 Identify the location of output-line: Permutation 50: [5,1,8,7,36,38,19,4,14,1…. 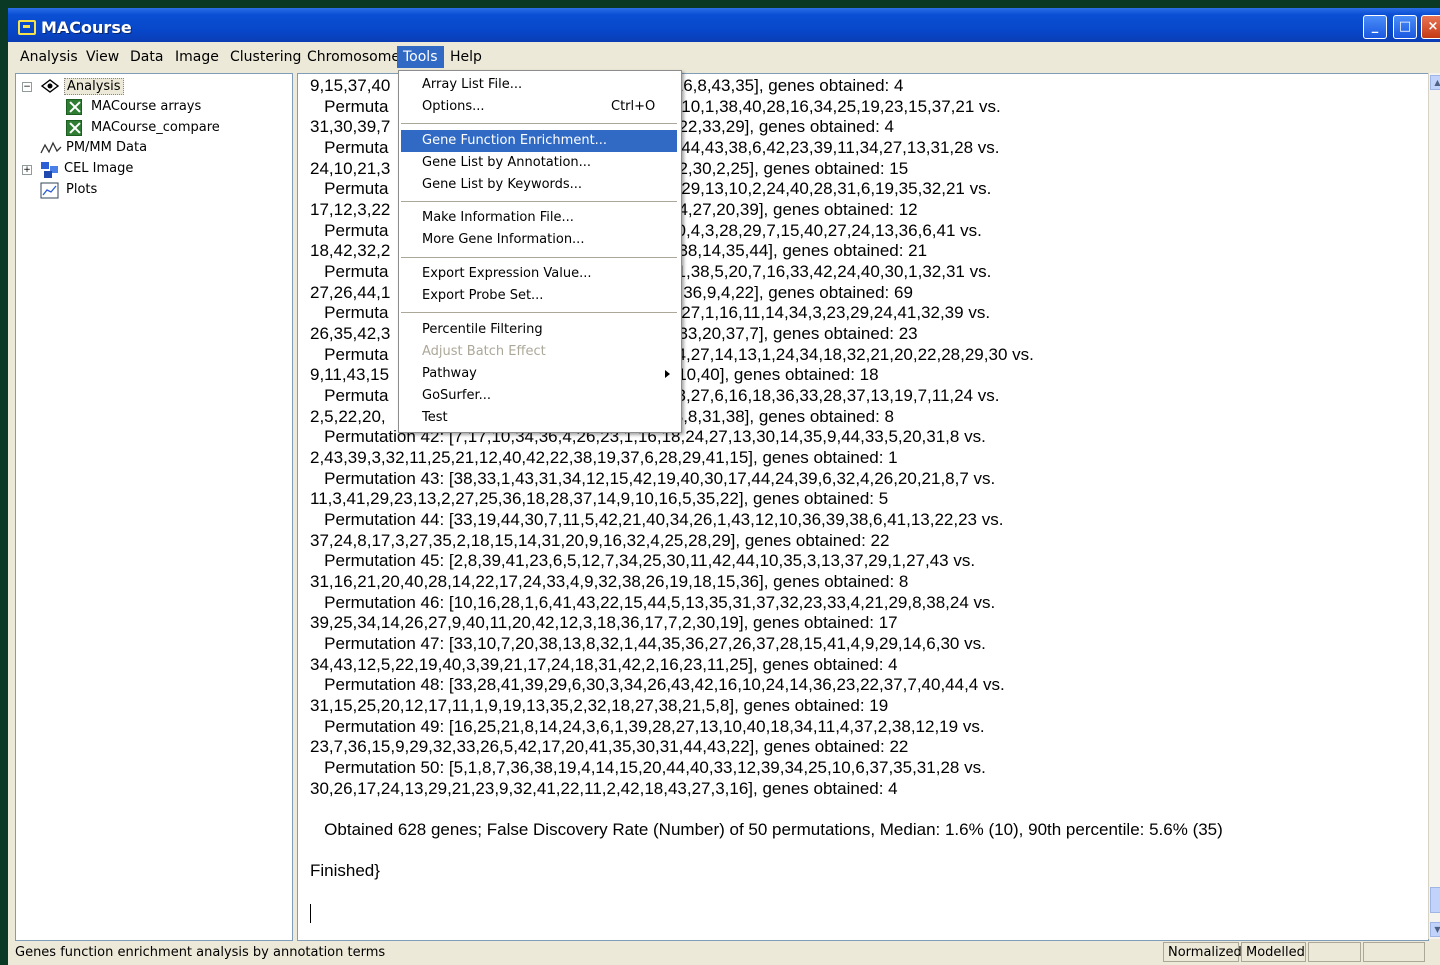
(648, 767).